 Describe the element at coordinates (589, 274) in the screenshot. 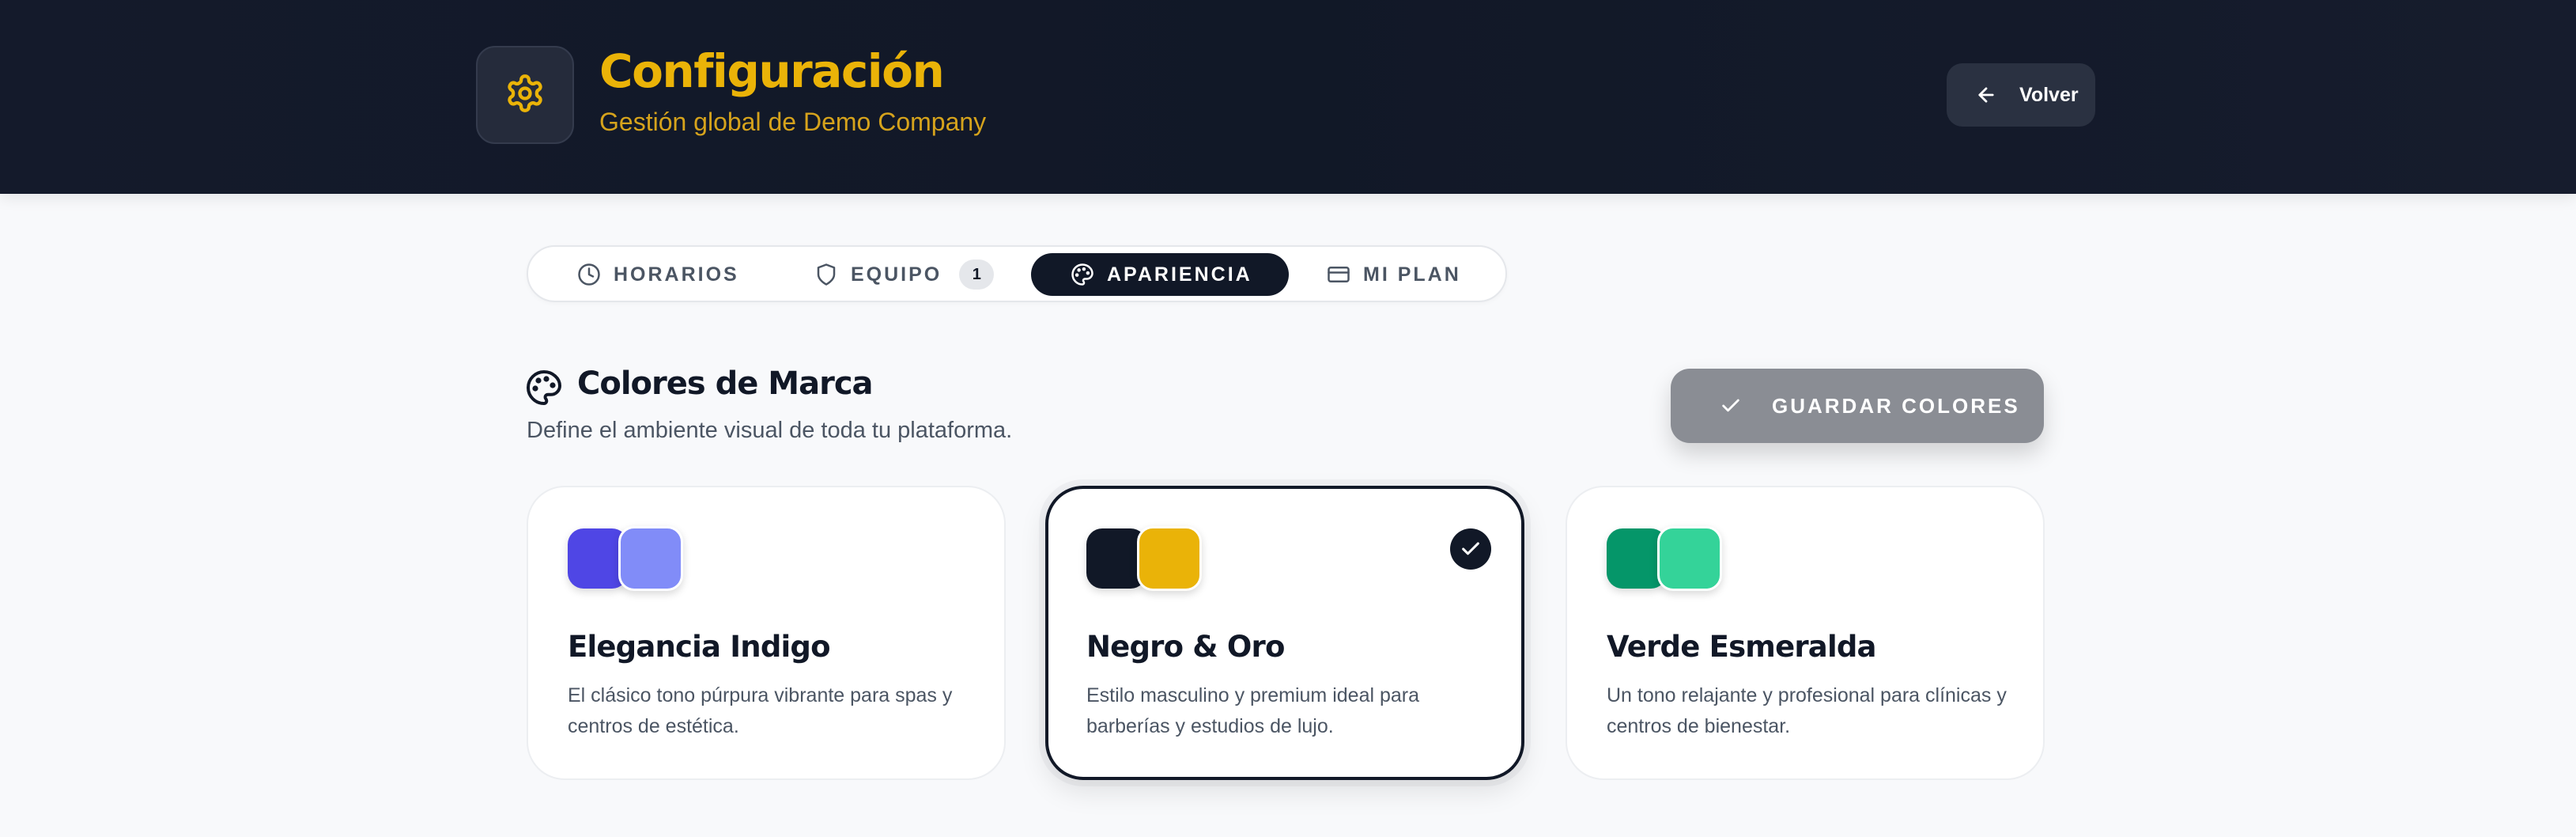

I see `clock-icon` at that location.